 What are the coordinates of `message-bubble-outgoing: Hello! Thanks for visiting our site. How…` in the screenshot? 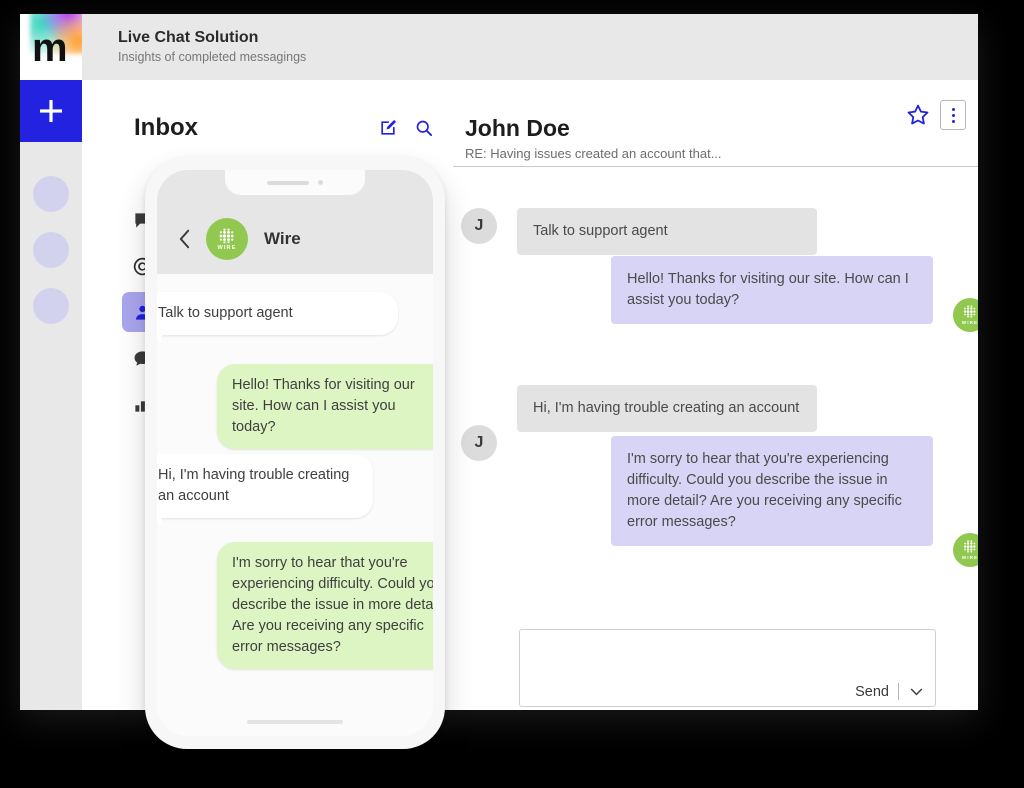 It's located at (772, 290).